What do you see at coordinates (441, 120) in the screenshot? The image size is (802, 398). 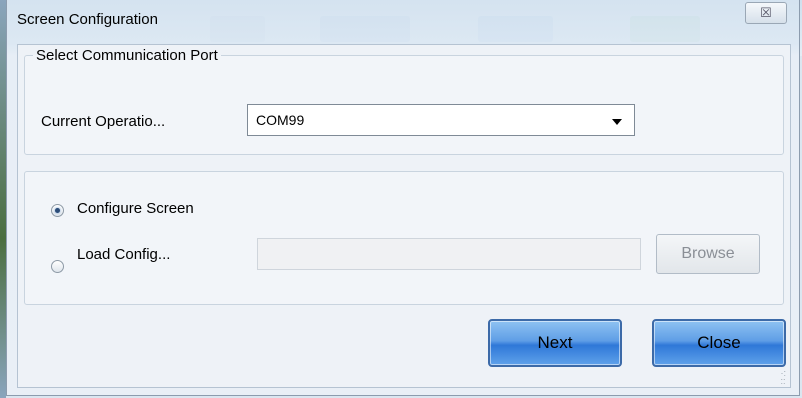 I see `com-port-select: COM99` at bounding box center [441, 120].